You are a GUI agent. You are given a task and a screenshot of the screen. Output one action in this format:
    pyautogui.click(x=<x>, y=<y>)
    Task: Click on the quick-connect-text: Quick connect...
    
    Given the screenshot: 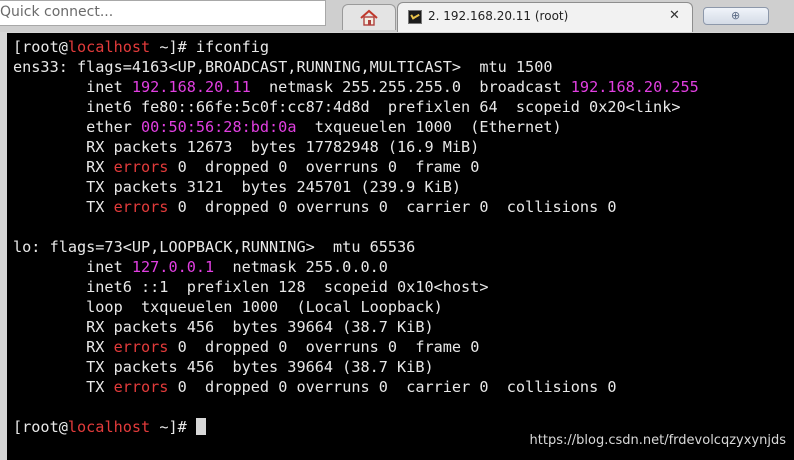 What is the action you would take?
    pyautogui.click(x=57, y=12)
    